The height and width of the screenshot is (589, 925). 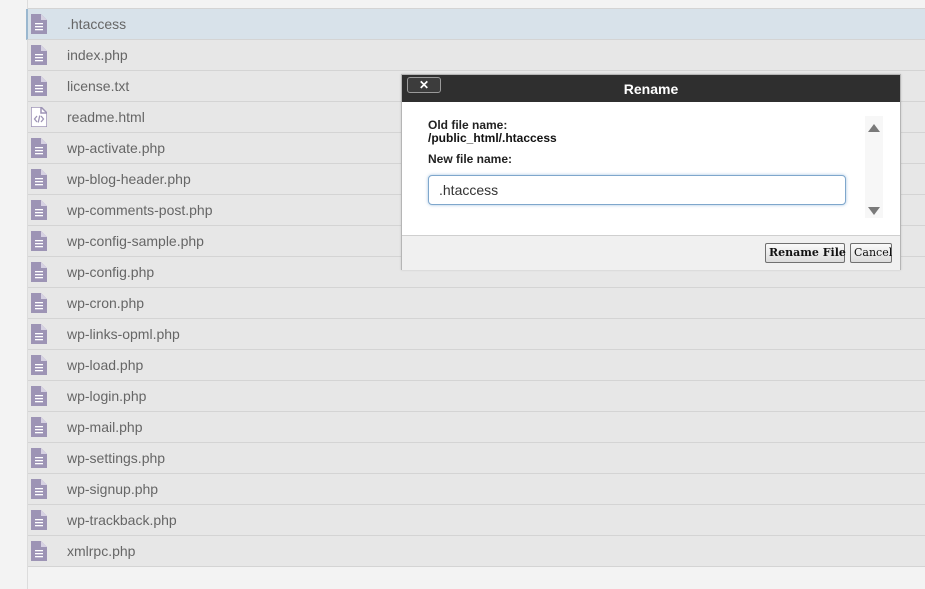 I want to click on dialog-scrollbar, so click(x=874, y=167).